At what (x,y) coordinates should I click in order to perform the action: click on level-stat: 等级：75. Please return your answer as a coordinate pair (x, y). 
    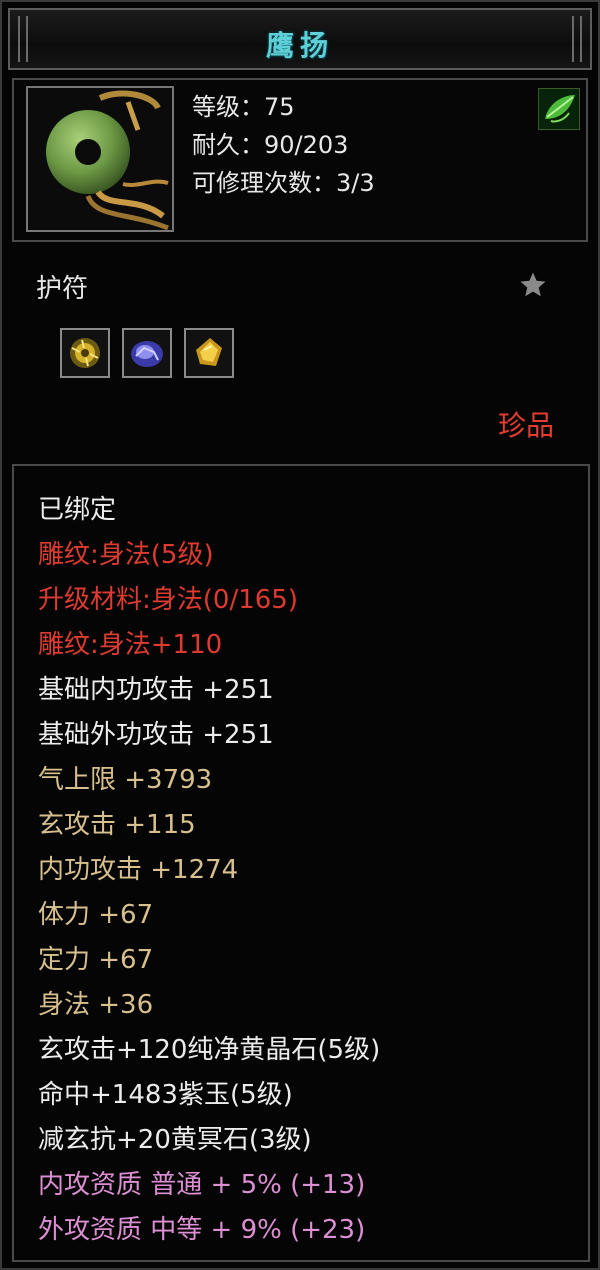
    Looking at the image, I should click on (243, 107).